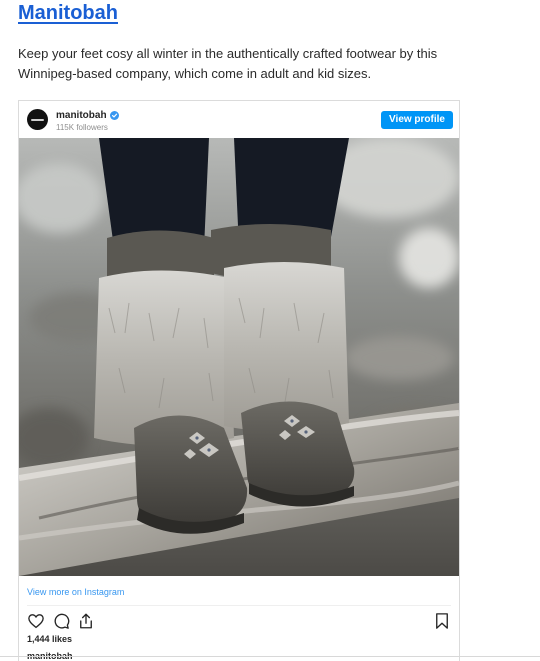 The height and width of the screenshot is (661, 540). Describe the element at coordinates (75, 592) in the screenshot. I see `view-more-on-instagram-link: View more on Instagram` at that location.